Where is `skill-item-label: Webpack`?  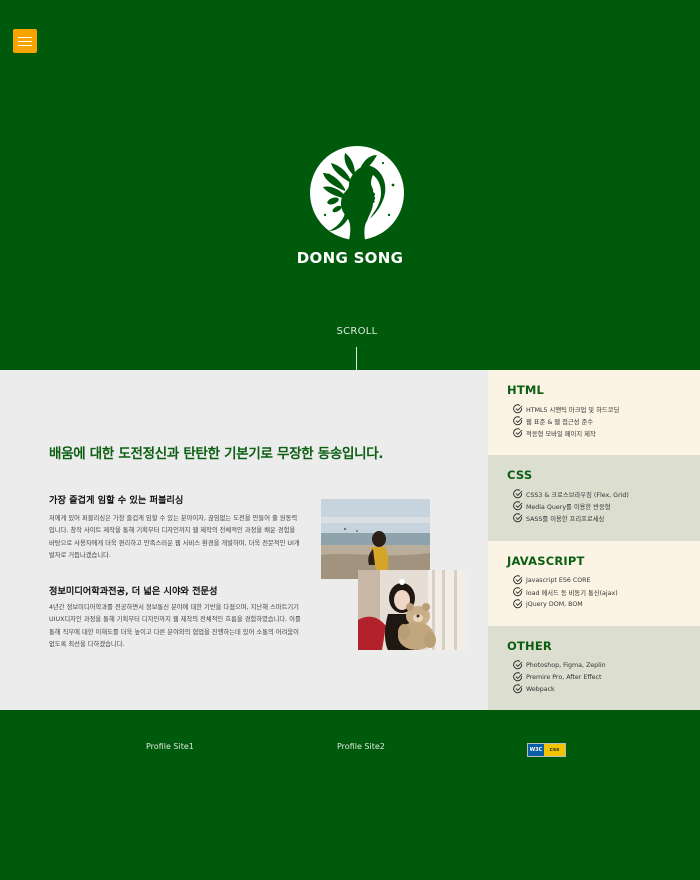 skill-item-label: Webpack is located at coordinates (540, 689).